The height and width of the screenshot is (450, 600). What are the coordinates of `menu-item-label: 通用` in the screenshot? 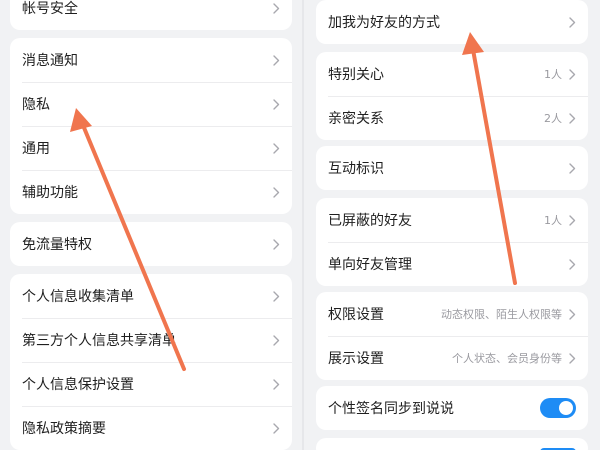 It's located at (36, 149).